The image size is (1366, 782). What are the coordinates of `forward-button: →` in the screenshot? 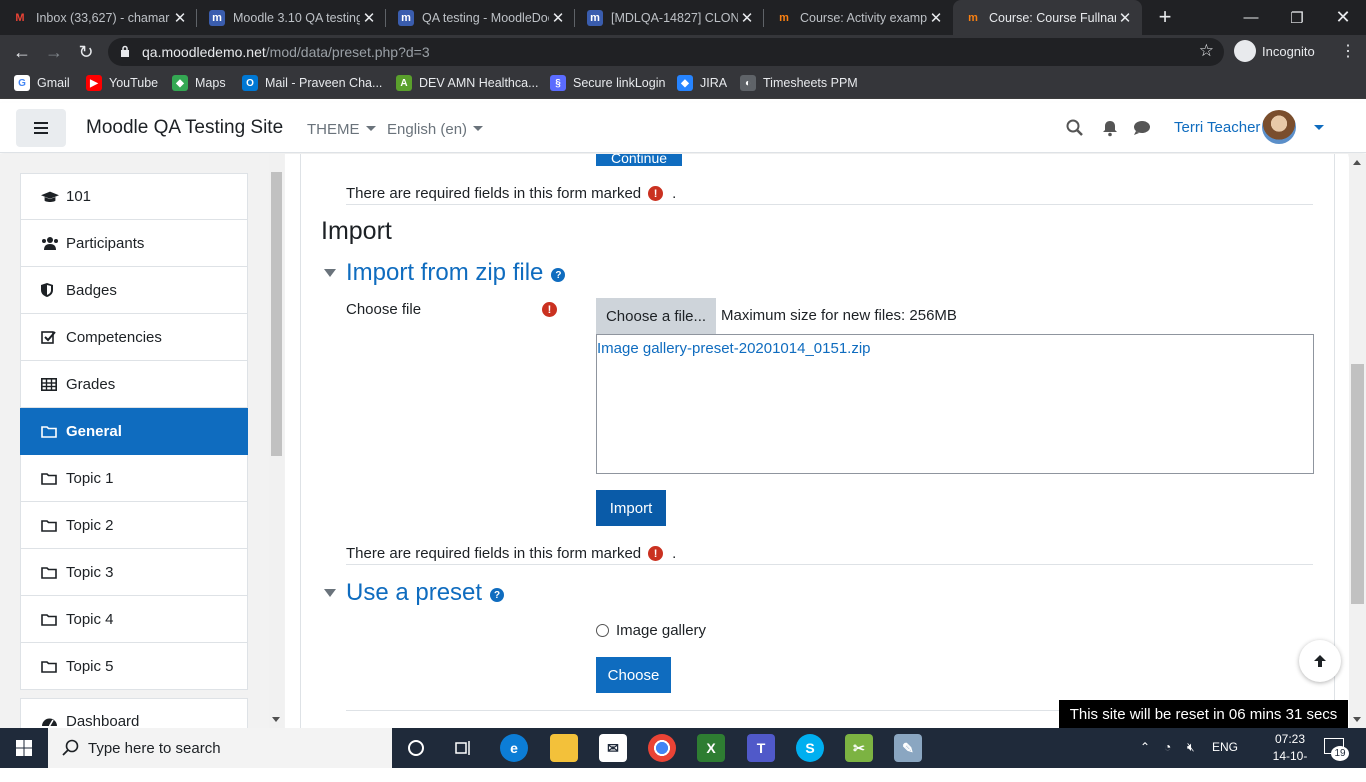 It's located at (54, 52).